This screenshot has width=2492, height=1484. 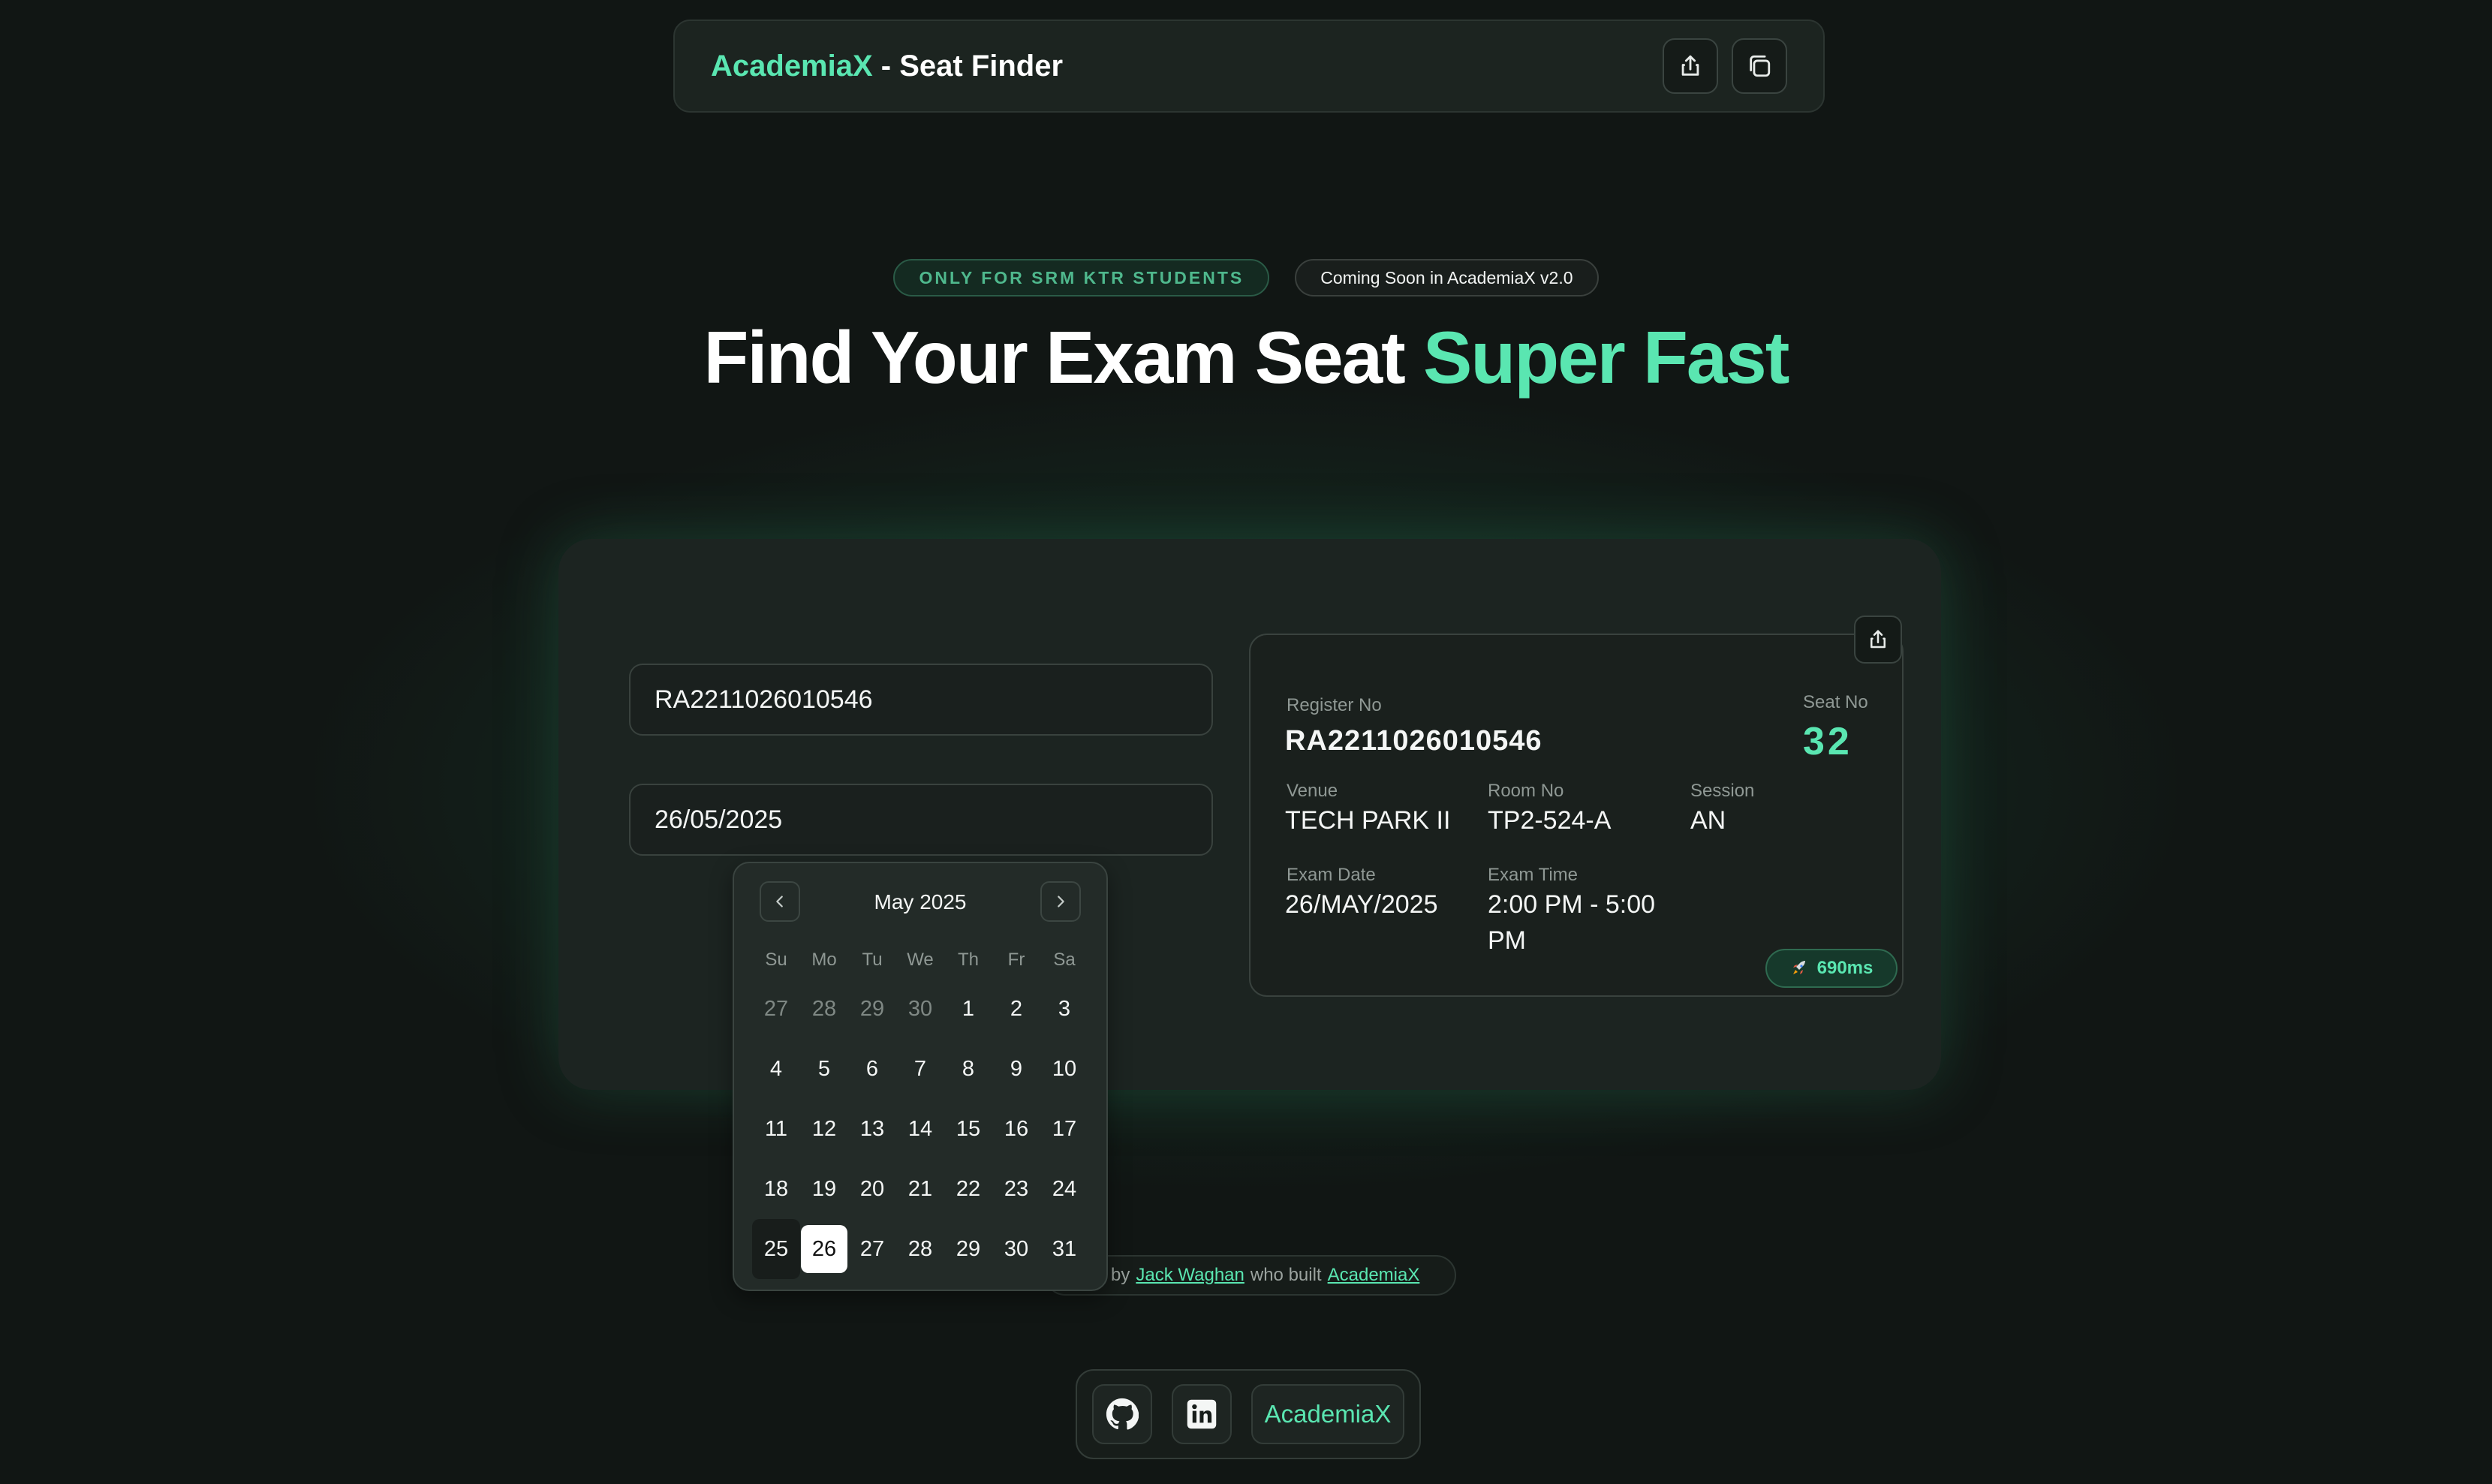 What do you see at coordinates (1064, 960) in the screenshot?
I see `weekday-label: Sa` at bounding box center [1064, 960].